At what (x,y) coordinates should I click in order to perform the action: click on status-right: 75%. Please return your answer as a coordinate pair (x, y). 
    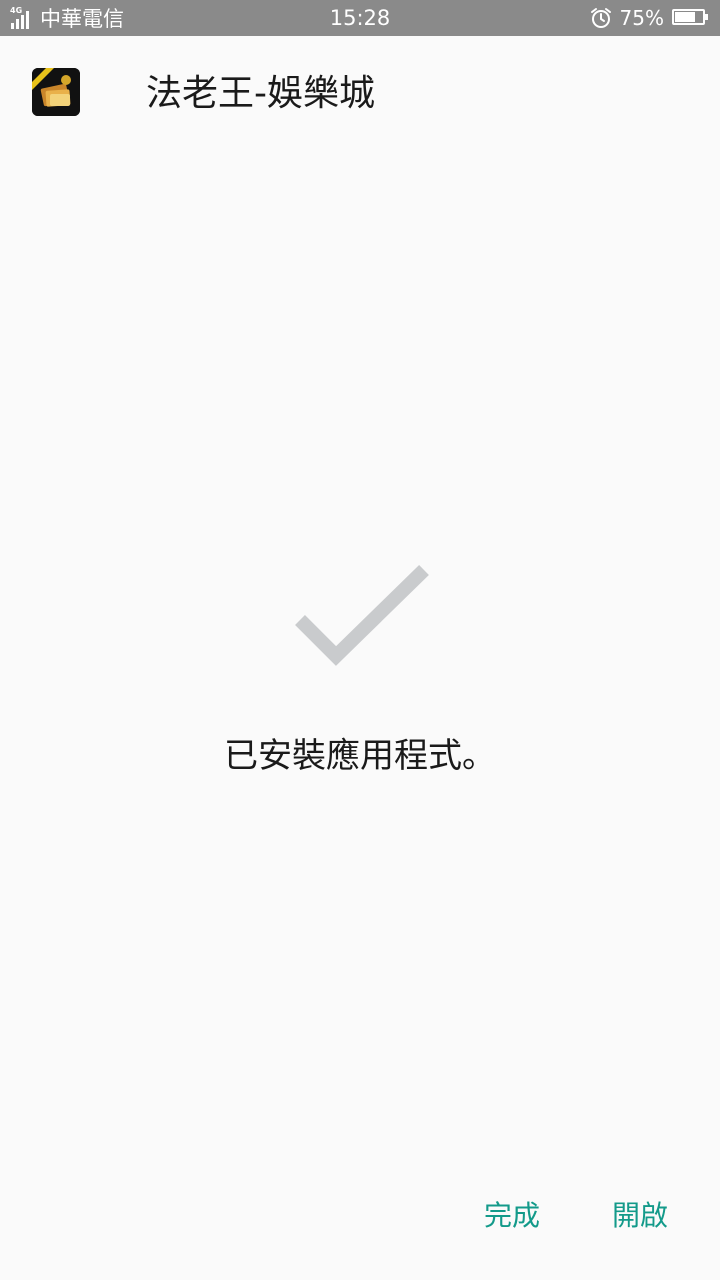
    Looking at the image, I should click on (650, 18).